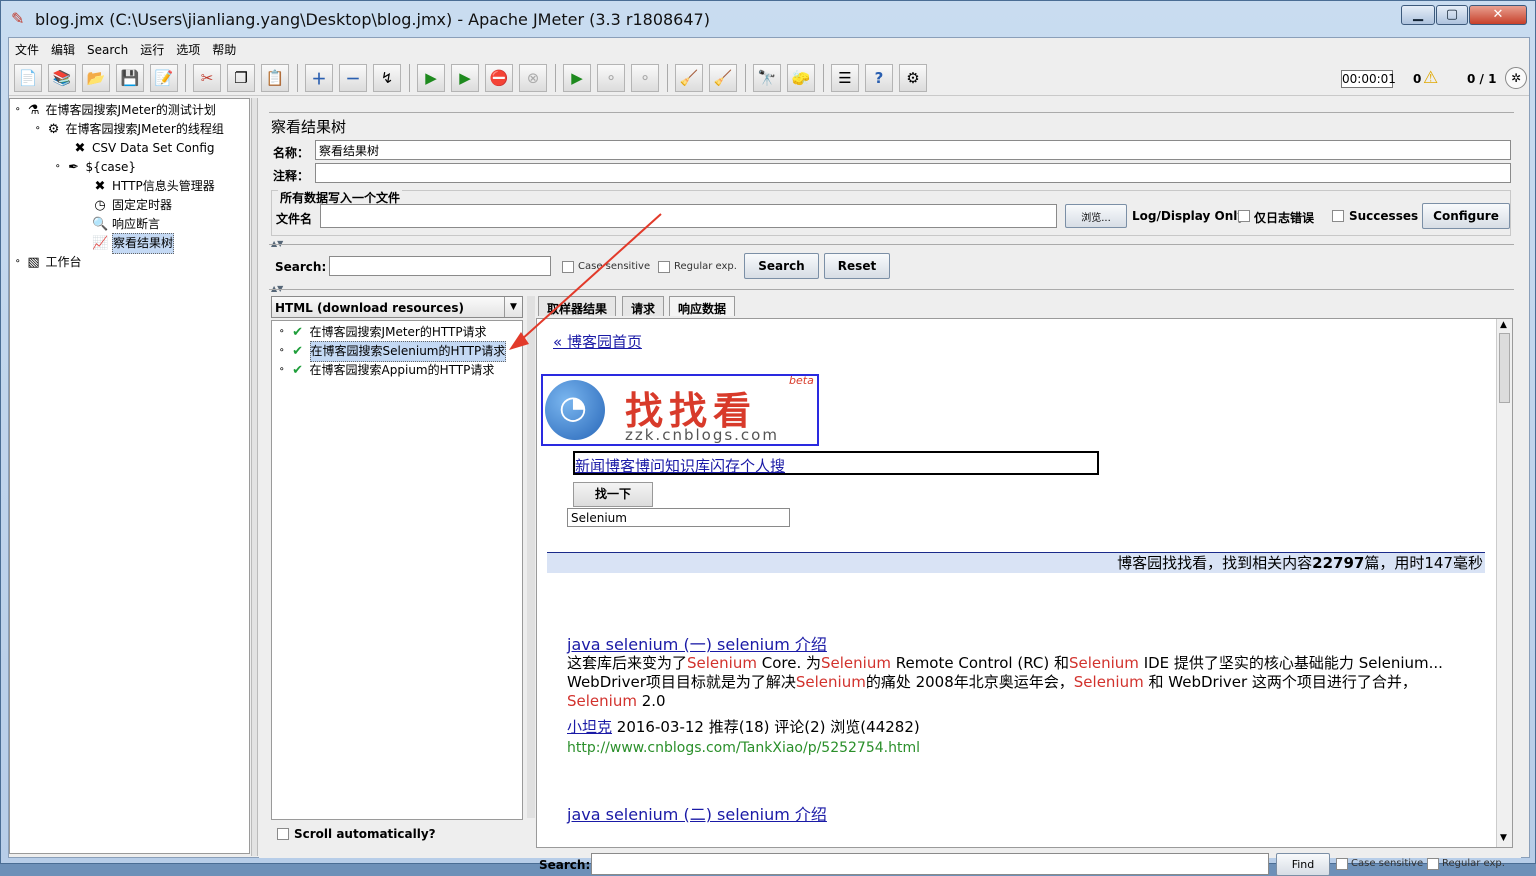 The image size is (1536, 876). I want to click on paste-icon: 📋, so click(275, 78).